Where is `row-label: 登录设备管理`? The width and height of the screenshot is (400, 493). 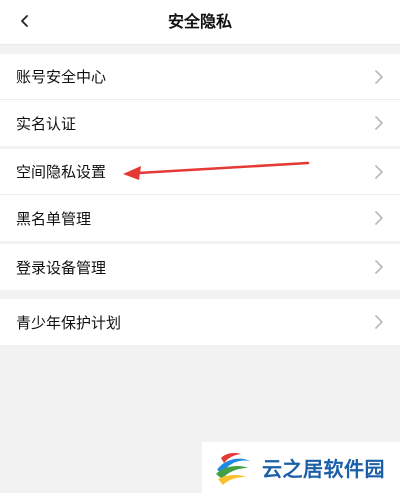 row-label: 登录设备管理 is located at coordinates (61, 267).